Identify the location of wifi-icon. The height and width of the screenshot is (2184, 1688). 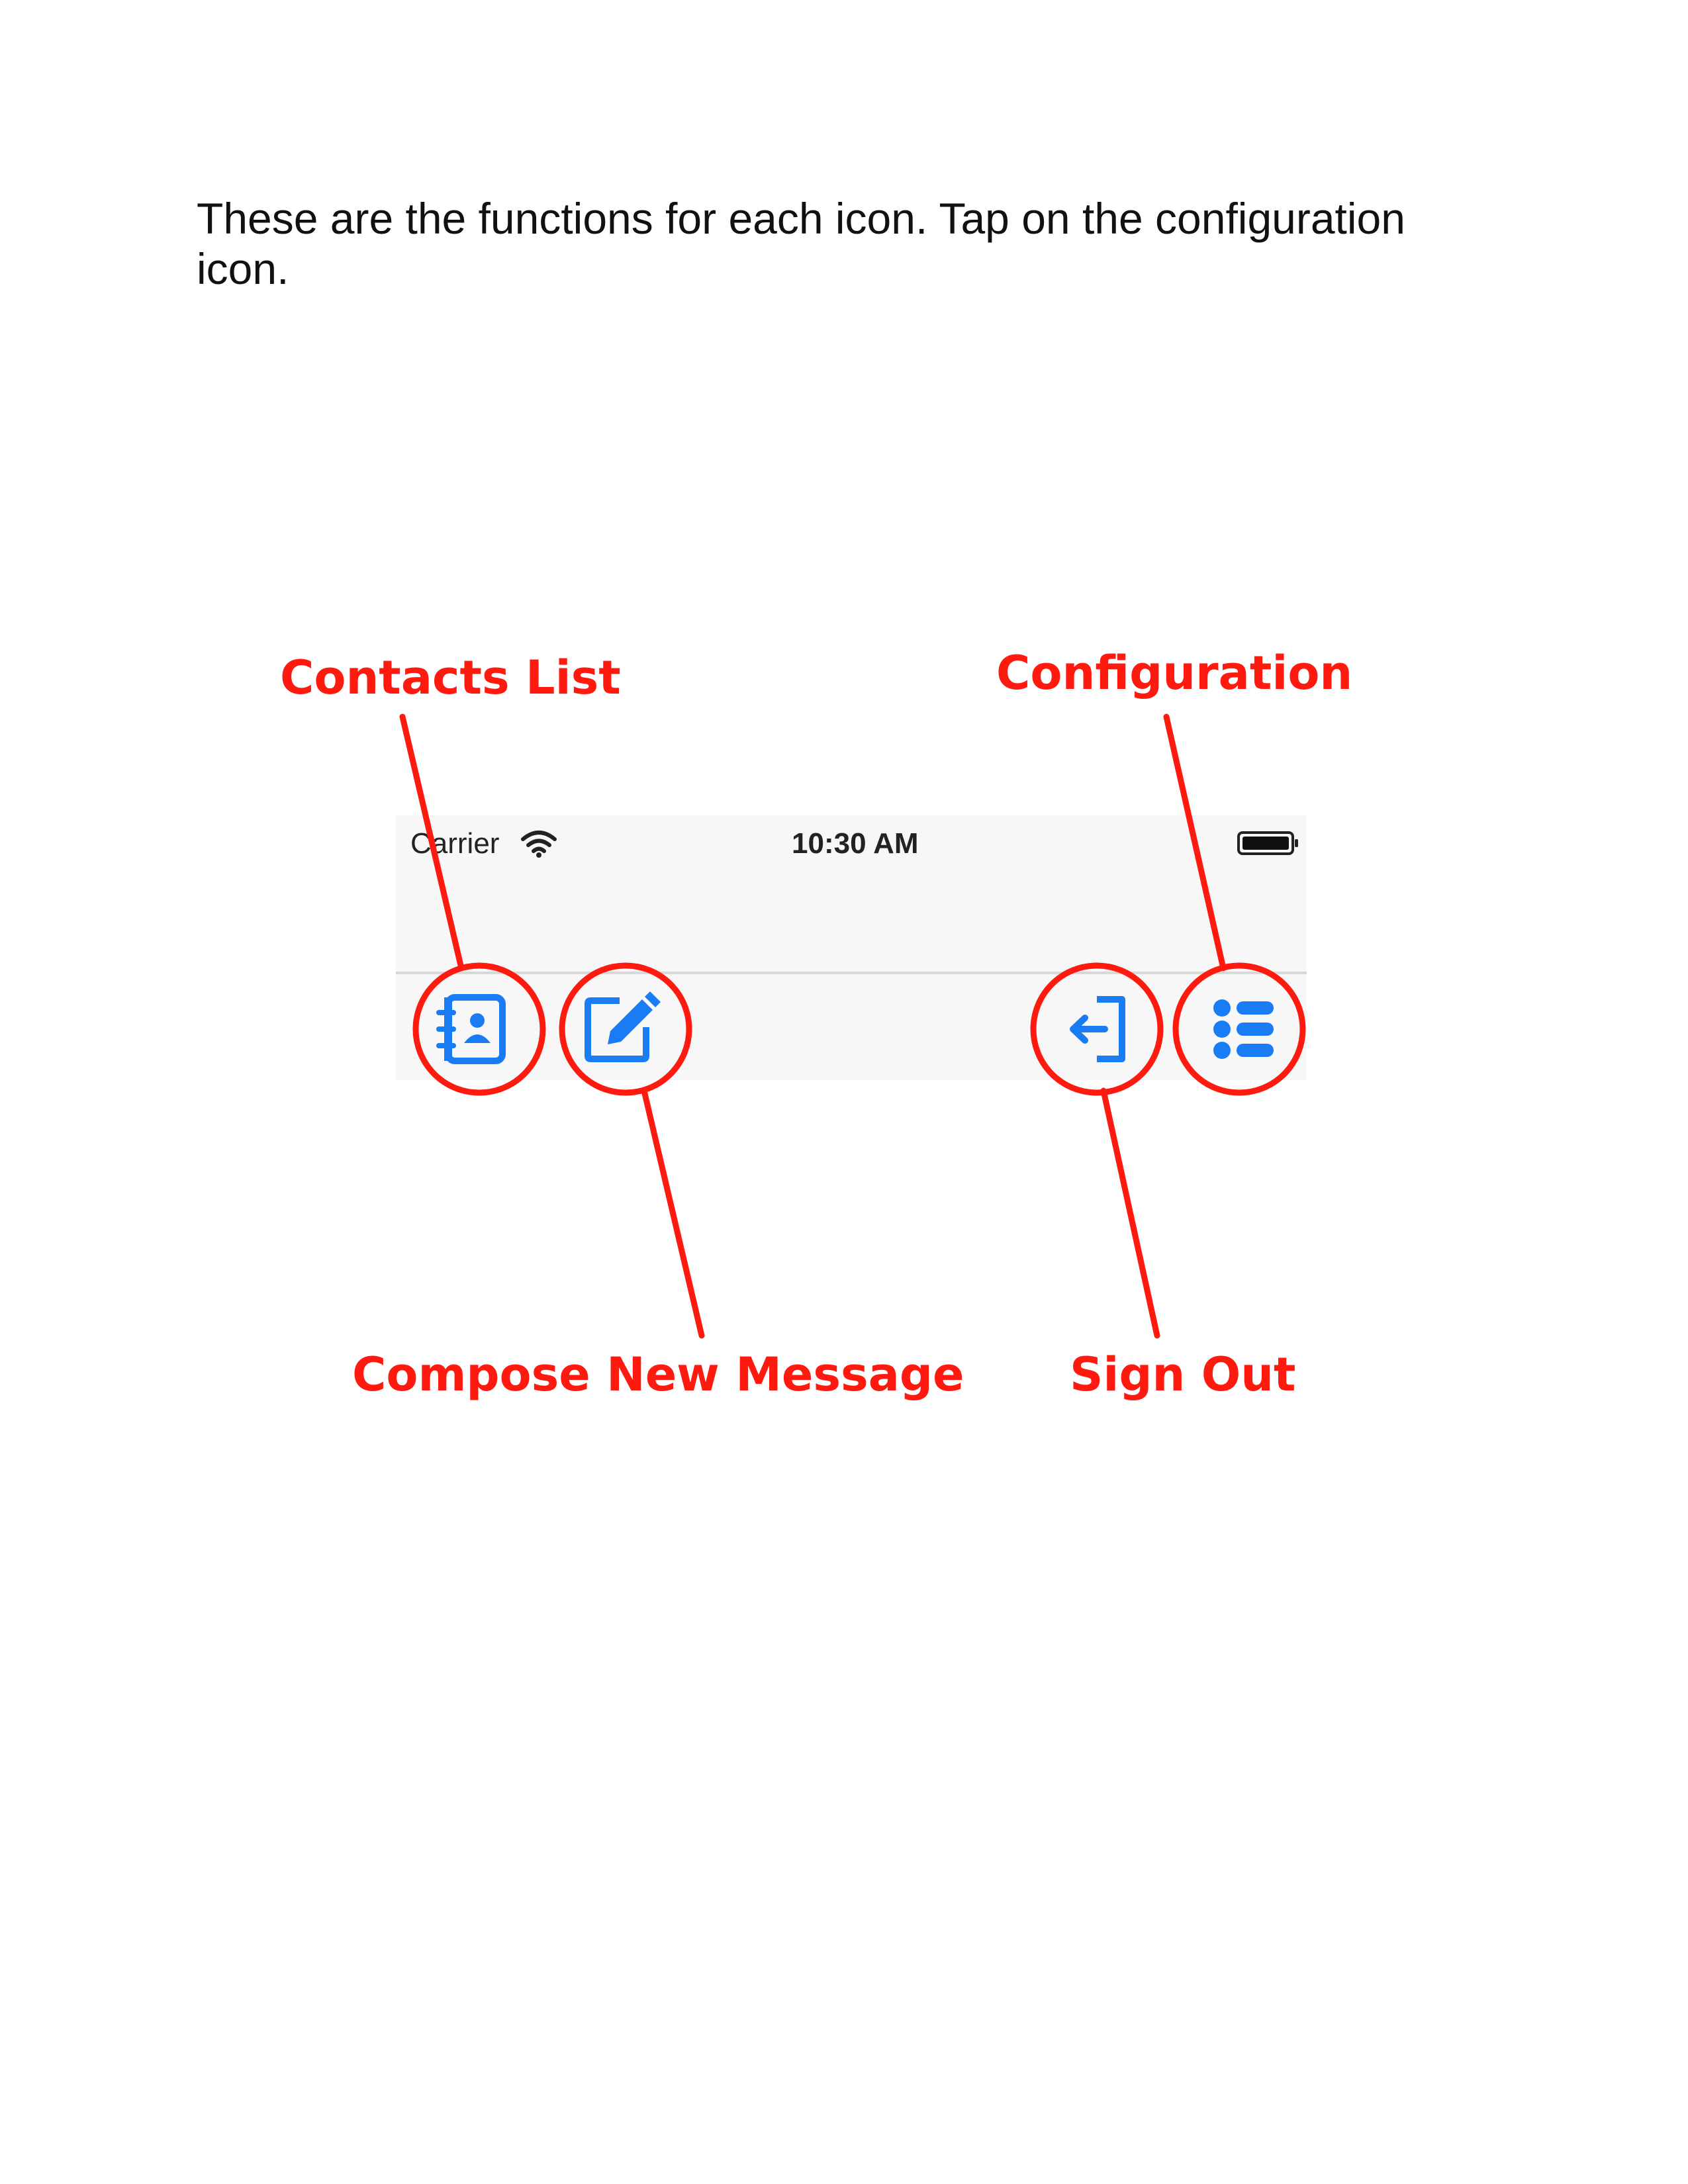
(538, 844).